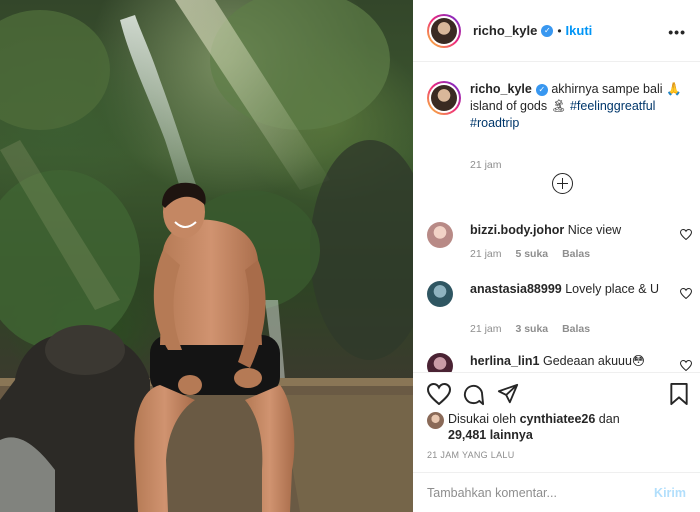  What do you see at coordinates (609, 419) in the screenshot?
I see `likes-conj: dan` at bounding box center [609, 419].